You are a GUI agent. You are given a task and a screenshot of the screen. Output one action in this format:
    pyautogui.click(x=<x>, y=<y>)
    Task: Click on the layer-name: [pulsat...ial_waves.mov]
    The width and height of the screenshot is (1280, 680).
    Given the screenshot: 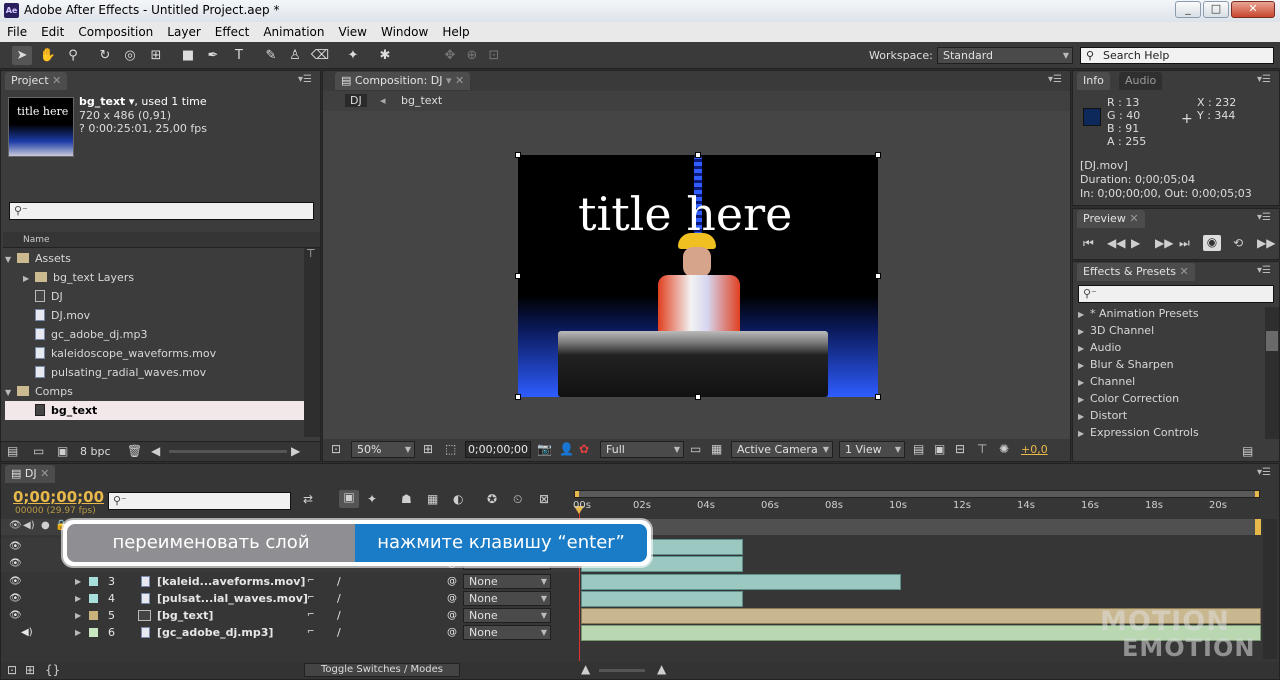 What is the action you would take?
    pyautogui.click(x=232, y=598)
    